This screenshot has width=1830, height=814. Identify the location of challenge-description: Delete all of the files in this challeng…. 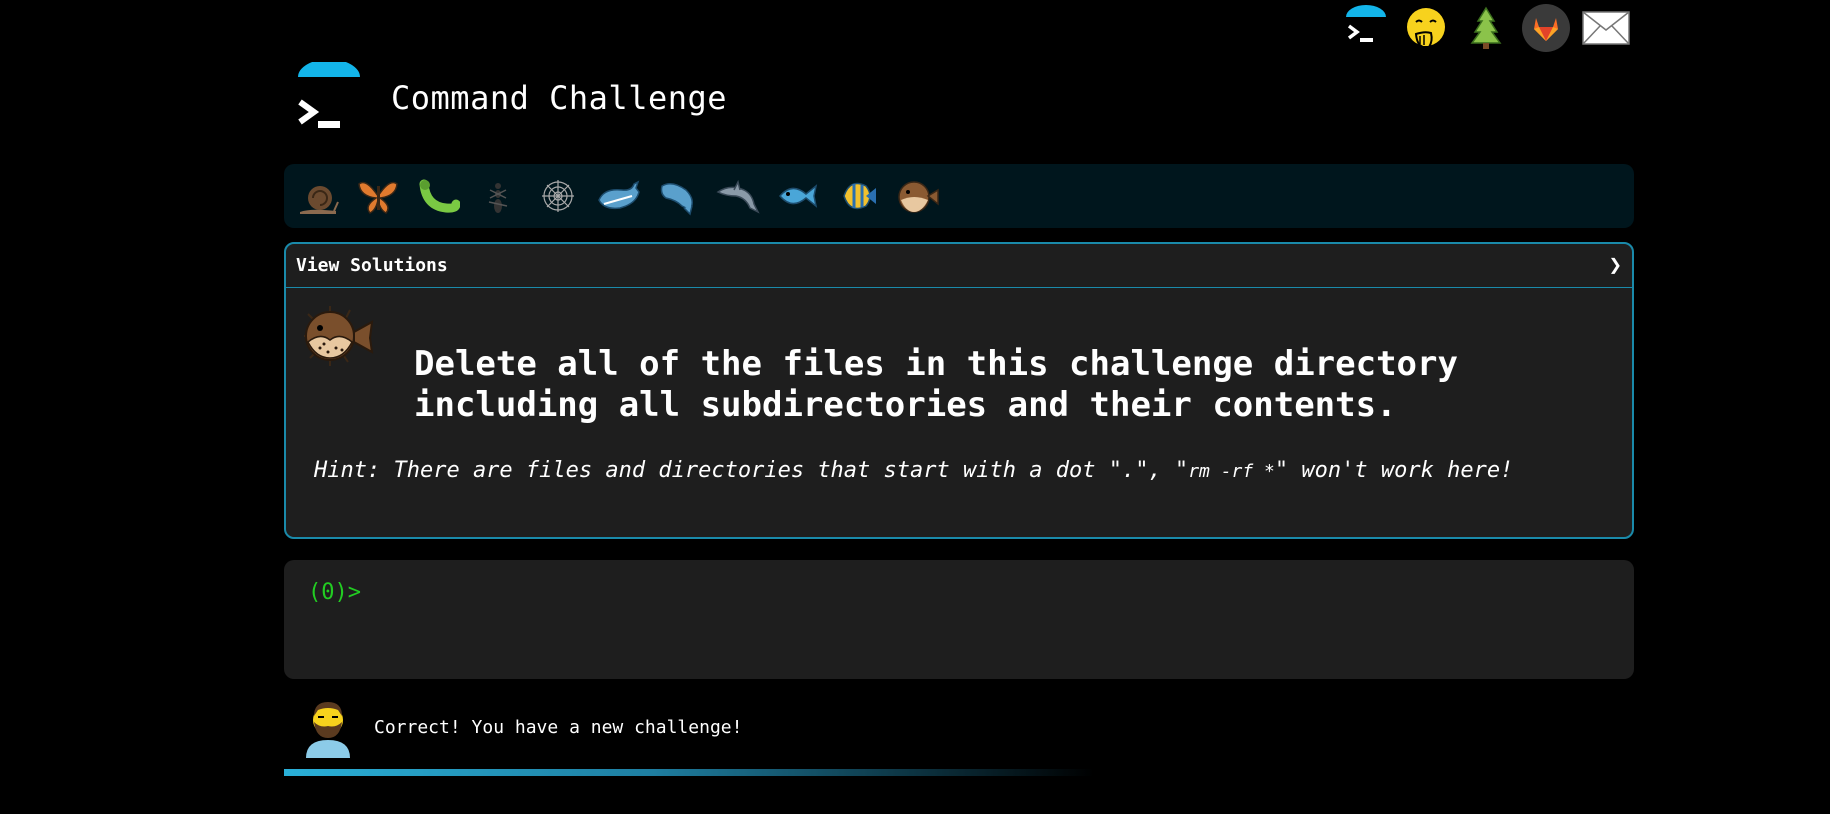
(936, 384).